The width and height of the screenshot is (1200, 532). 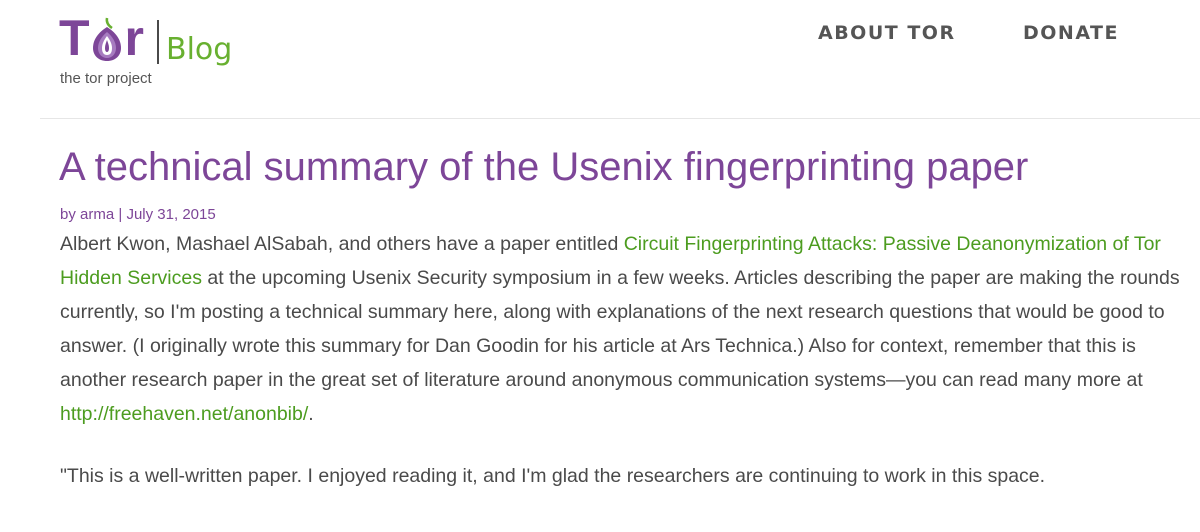 I want to click on onion-icon, so click(x=106, y=39).